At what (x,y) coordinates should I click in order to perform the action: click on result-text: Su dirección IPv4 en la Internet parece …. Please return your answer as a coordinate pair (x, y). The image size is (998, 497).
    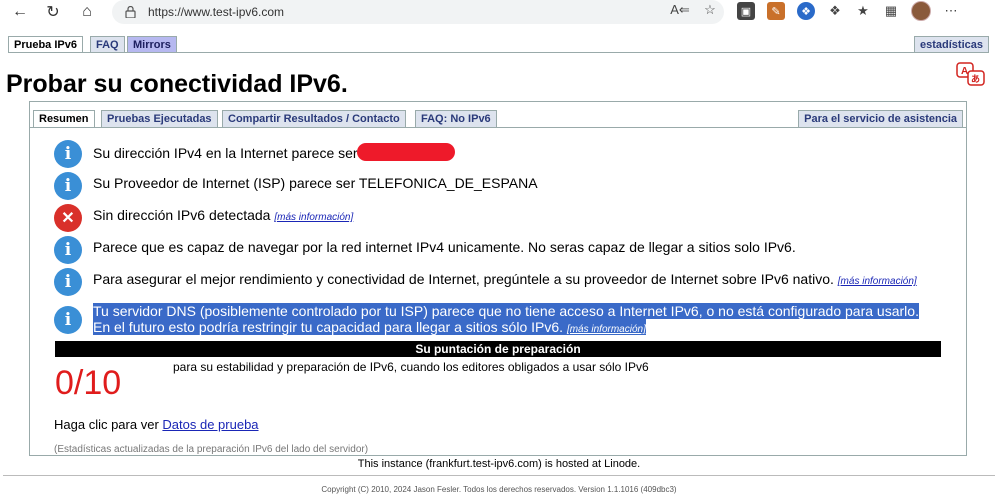
    Looking at the image, I should click on (225, 153).